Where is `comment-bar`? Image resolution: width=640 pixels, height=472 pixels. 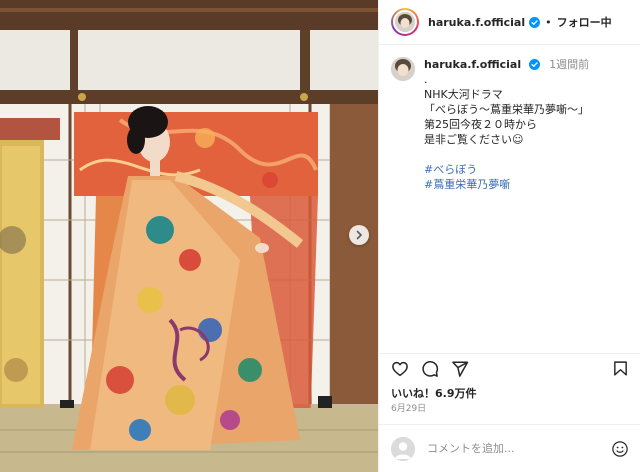 comment-bar is located at coordinates (509, 448).